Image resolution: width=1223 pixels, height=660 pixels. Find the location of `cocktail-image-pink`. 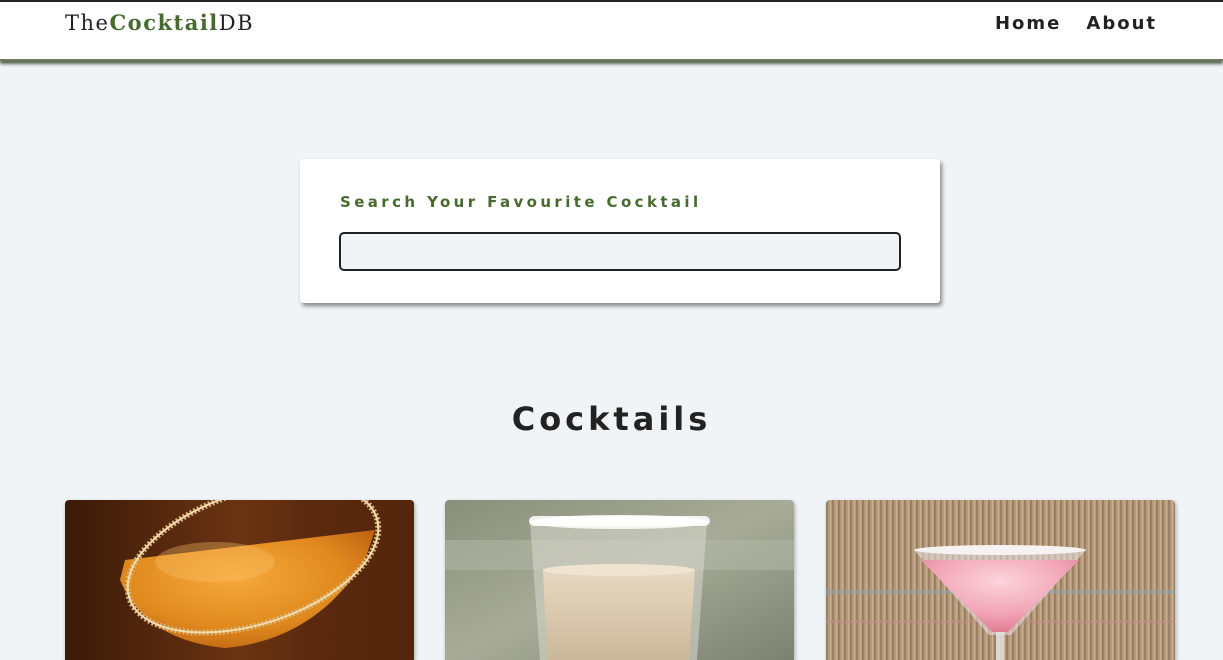

cocktail-image-pink is located at coordinates (1000, 580).